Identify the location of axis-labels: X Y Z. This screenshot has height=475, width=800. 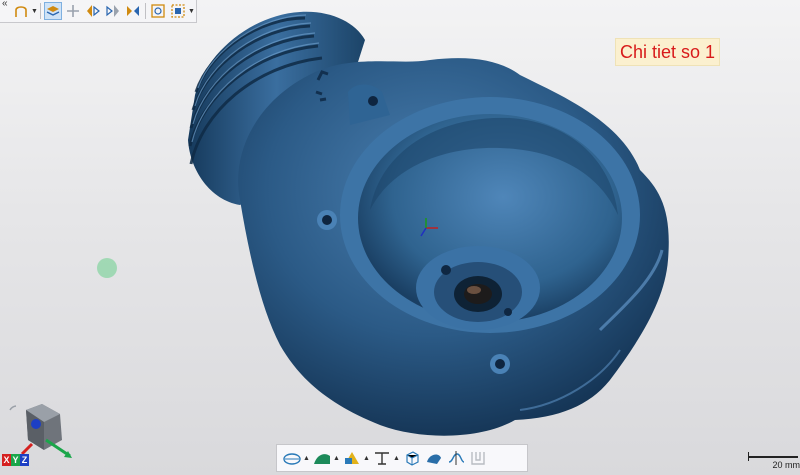
(15, 460).